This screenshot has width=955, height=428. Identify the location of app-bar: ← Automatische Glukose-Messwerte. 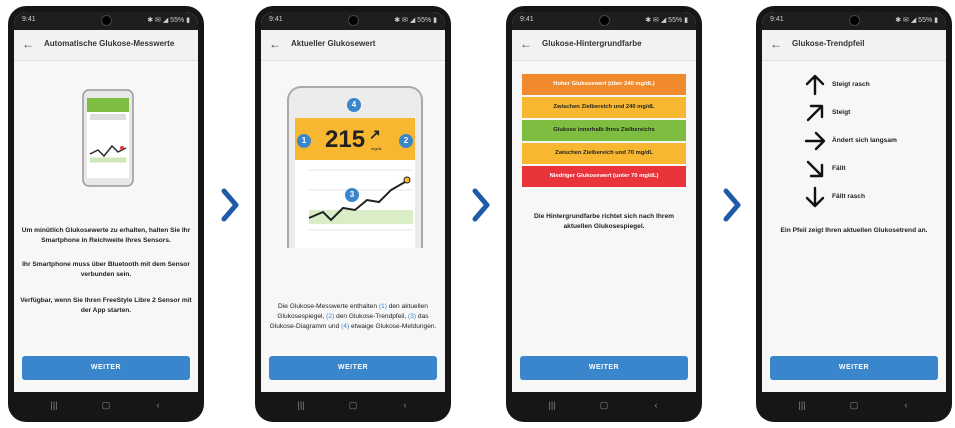
(106, 45).